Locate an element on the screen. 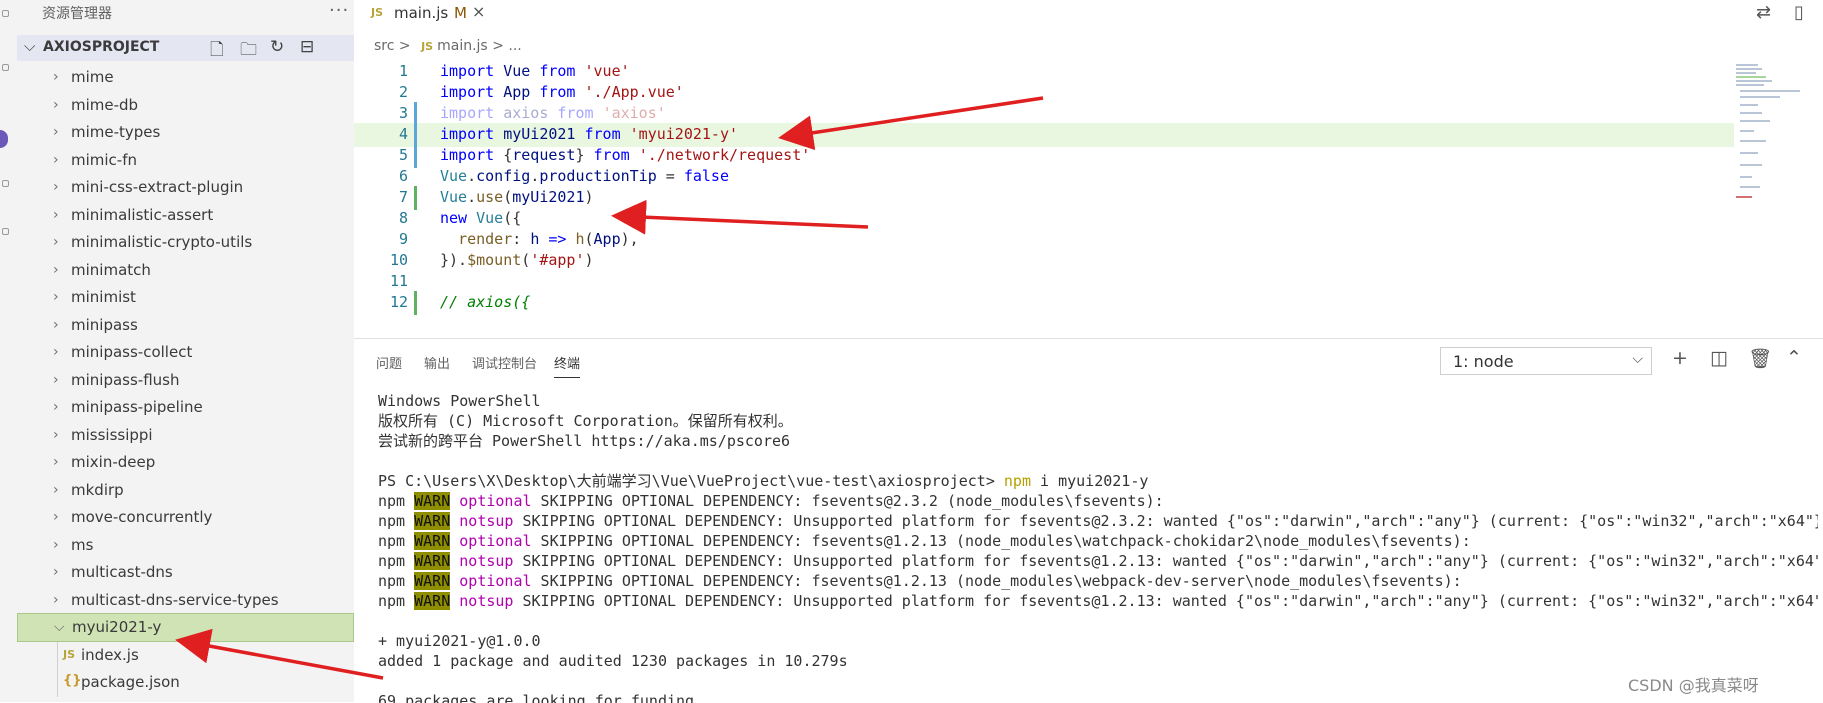 This screenshot has width=1823, height=703. tree-item-label: mimic-fn is located at coordinates (104, 159).